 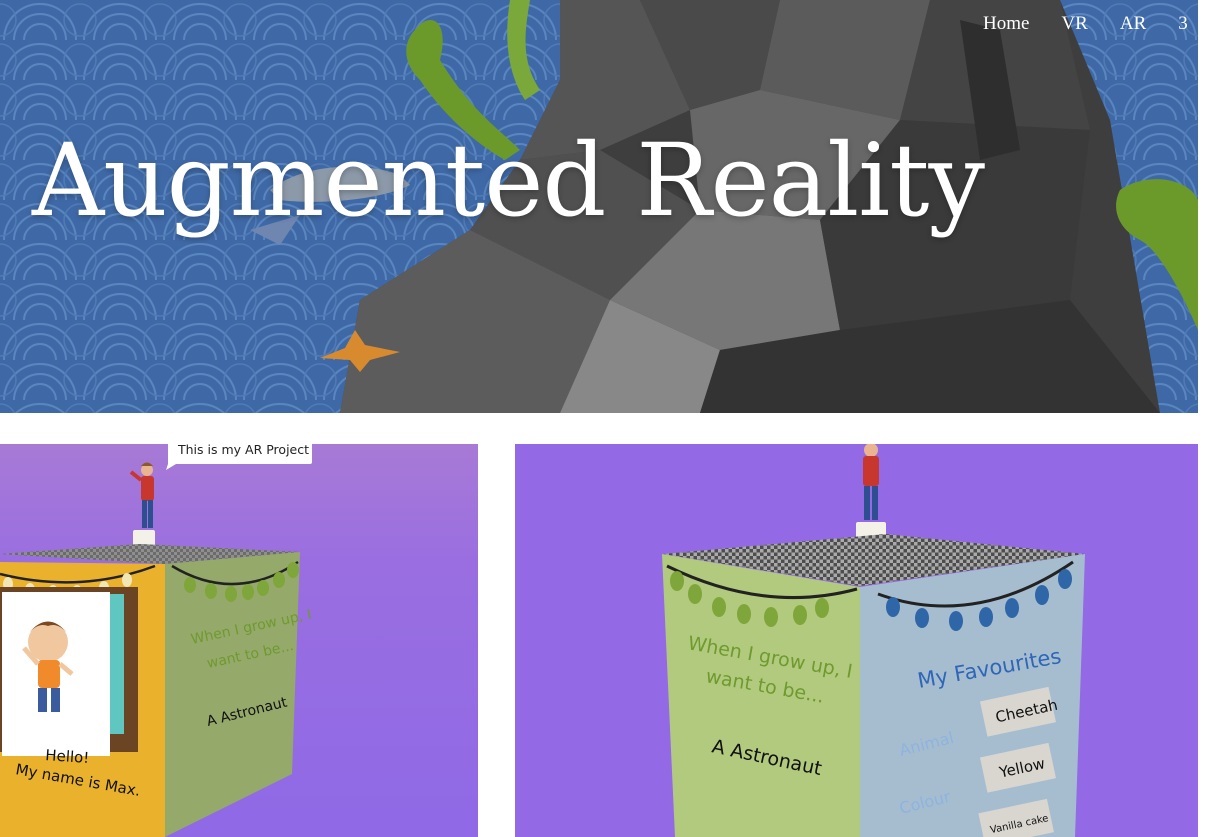 What do you see at coordinates (1090, 24) in the screenshot?
I see `top-navigation: Home VR AR 3` at bounding box center [1090, 24].